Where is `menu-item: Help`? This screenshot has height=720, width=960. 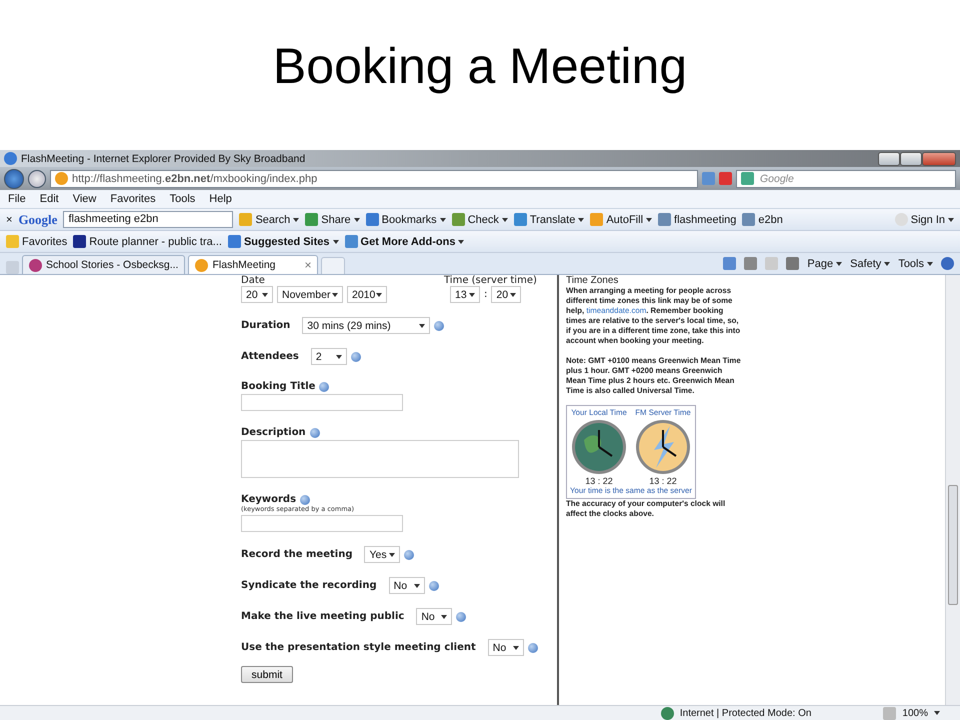 menu-item: Help is located at coordinates (220, 199).